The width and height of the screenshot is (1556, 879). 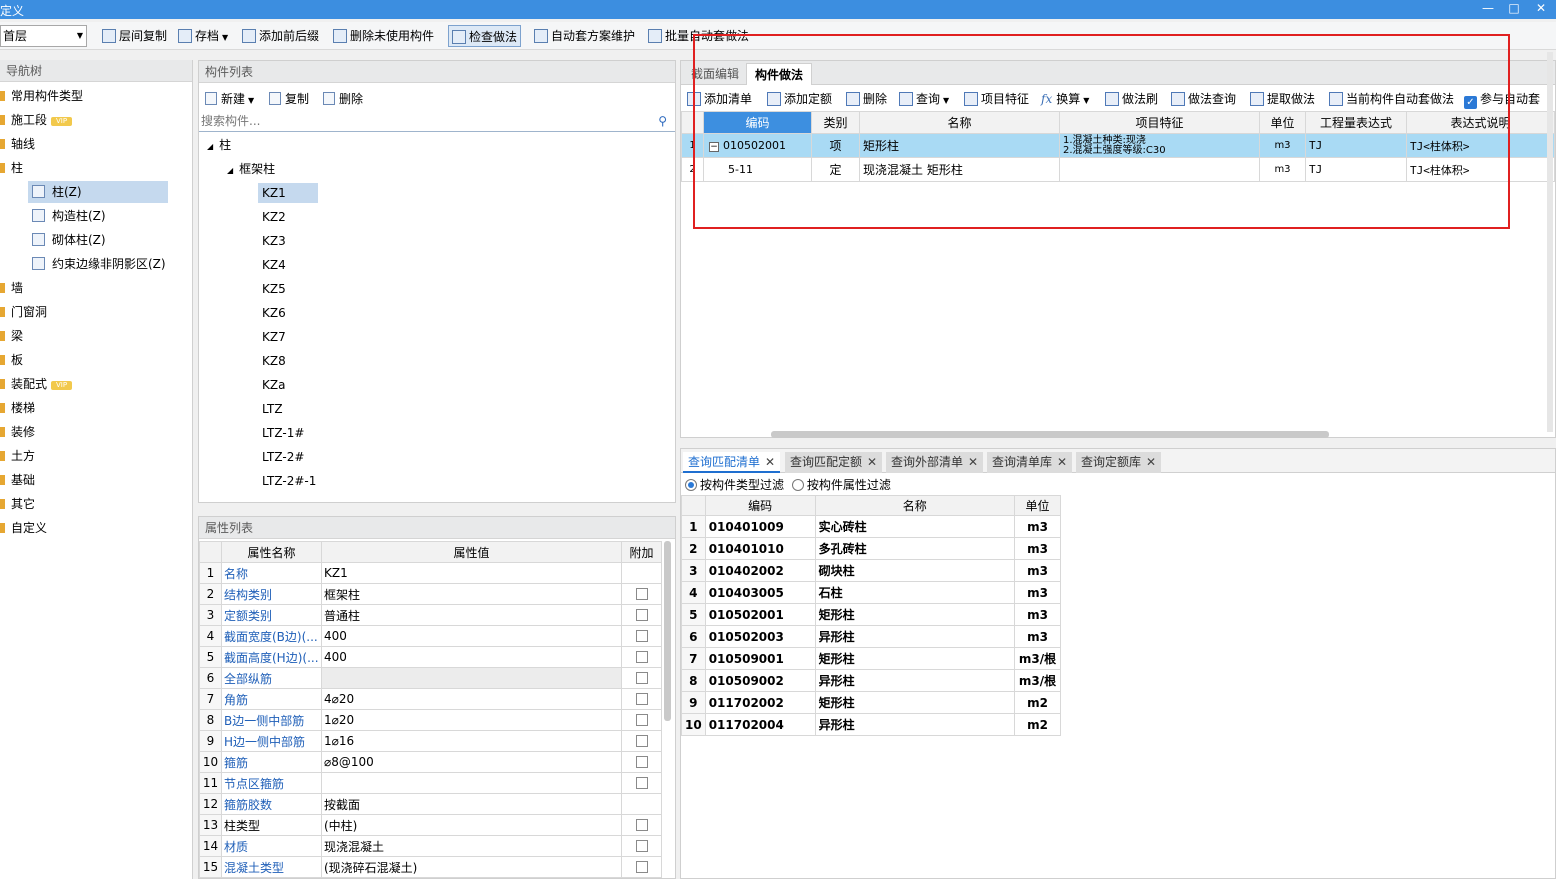 I want to click on copy-between-floors-button: 层间复制, so click(x=134, y=36).